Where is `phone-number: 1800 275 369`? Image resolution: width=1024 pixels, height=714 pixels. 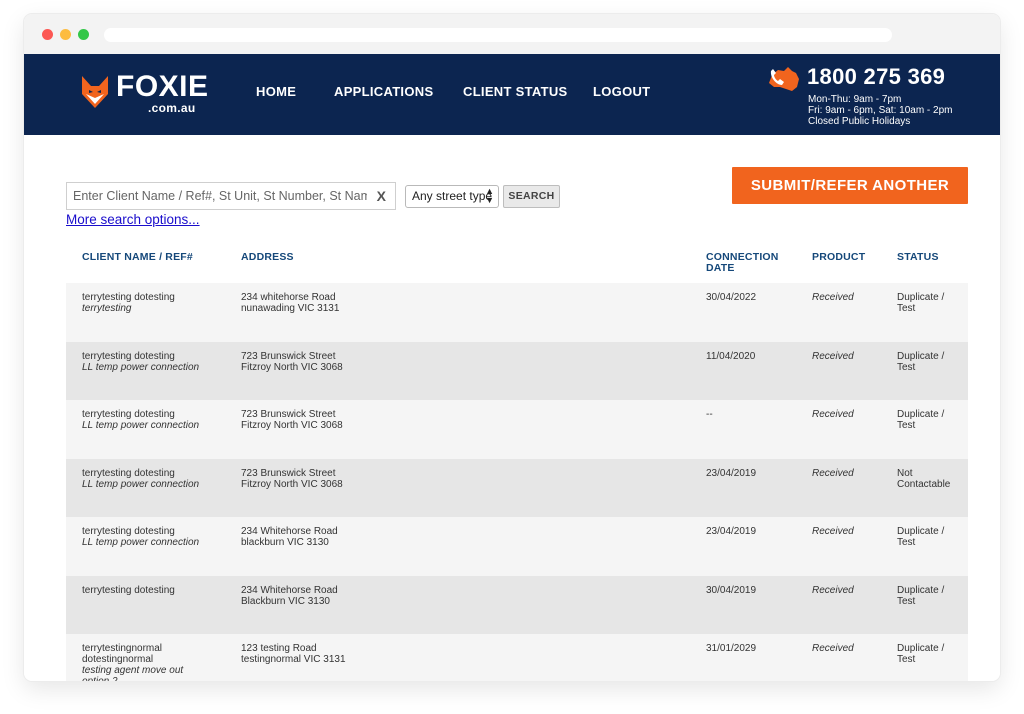
phone-number: 1800 275 369 is located at coordinates (876, 77).